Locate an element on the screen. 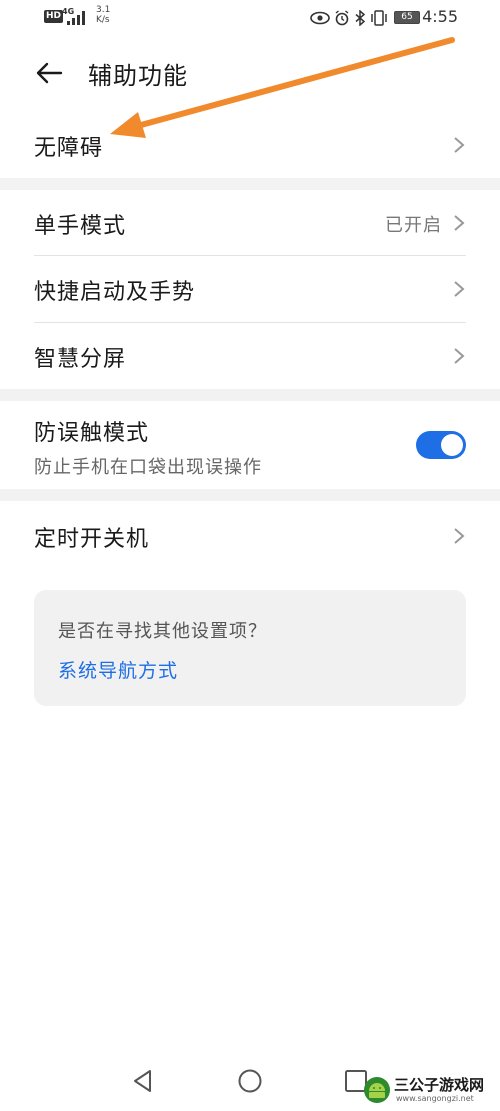 Image resolution: width=500 pixels, height=1111 pixels. setting-row-scheduled-power: 定时开关机 is located at coordinates (250, 534).